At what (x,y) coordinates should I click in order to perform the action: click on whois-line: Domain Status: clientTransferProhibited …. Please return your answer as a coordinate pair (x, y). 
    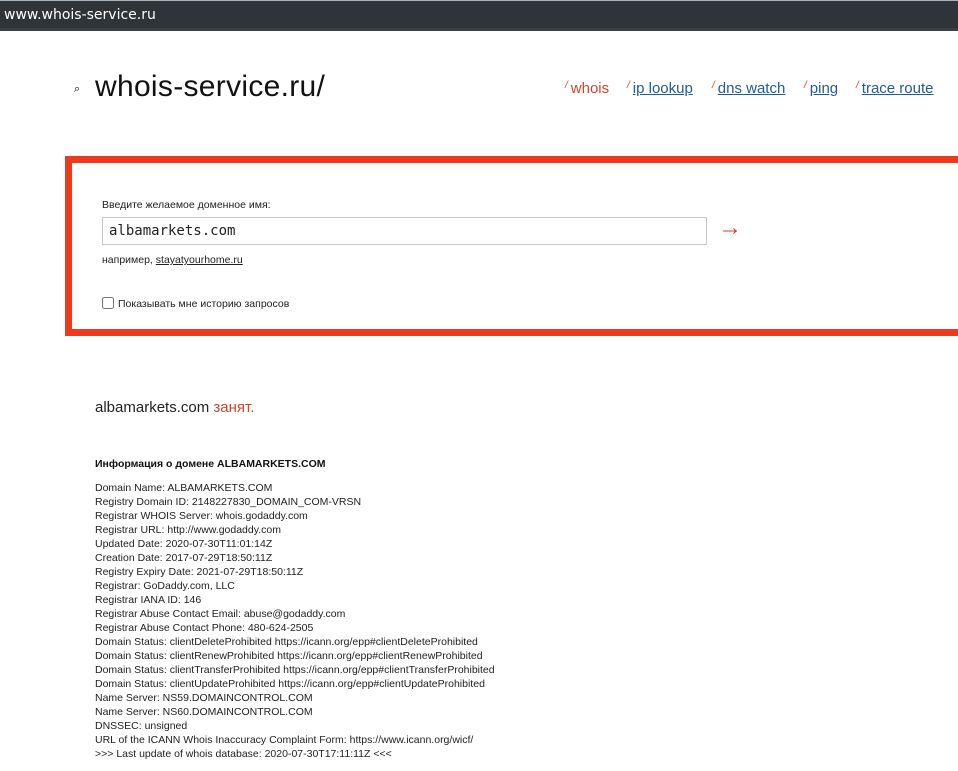
    Looking at the image, I should click on (295, 670).